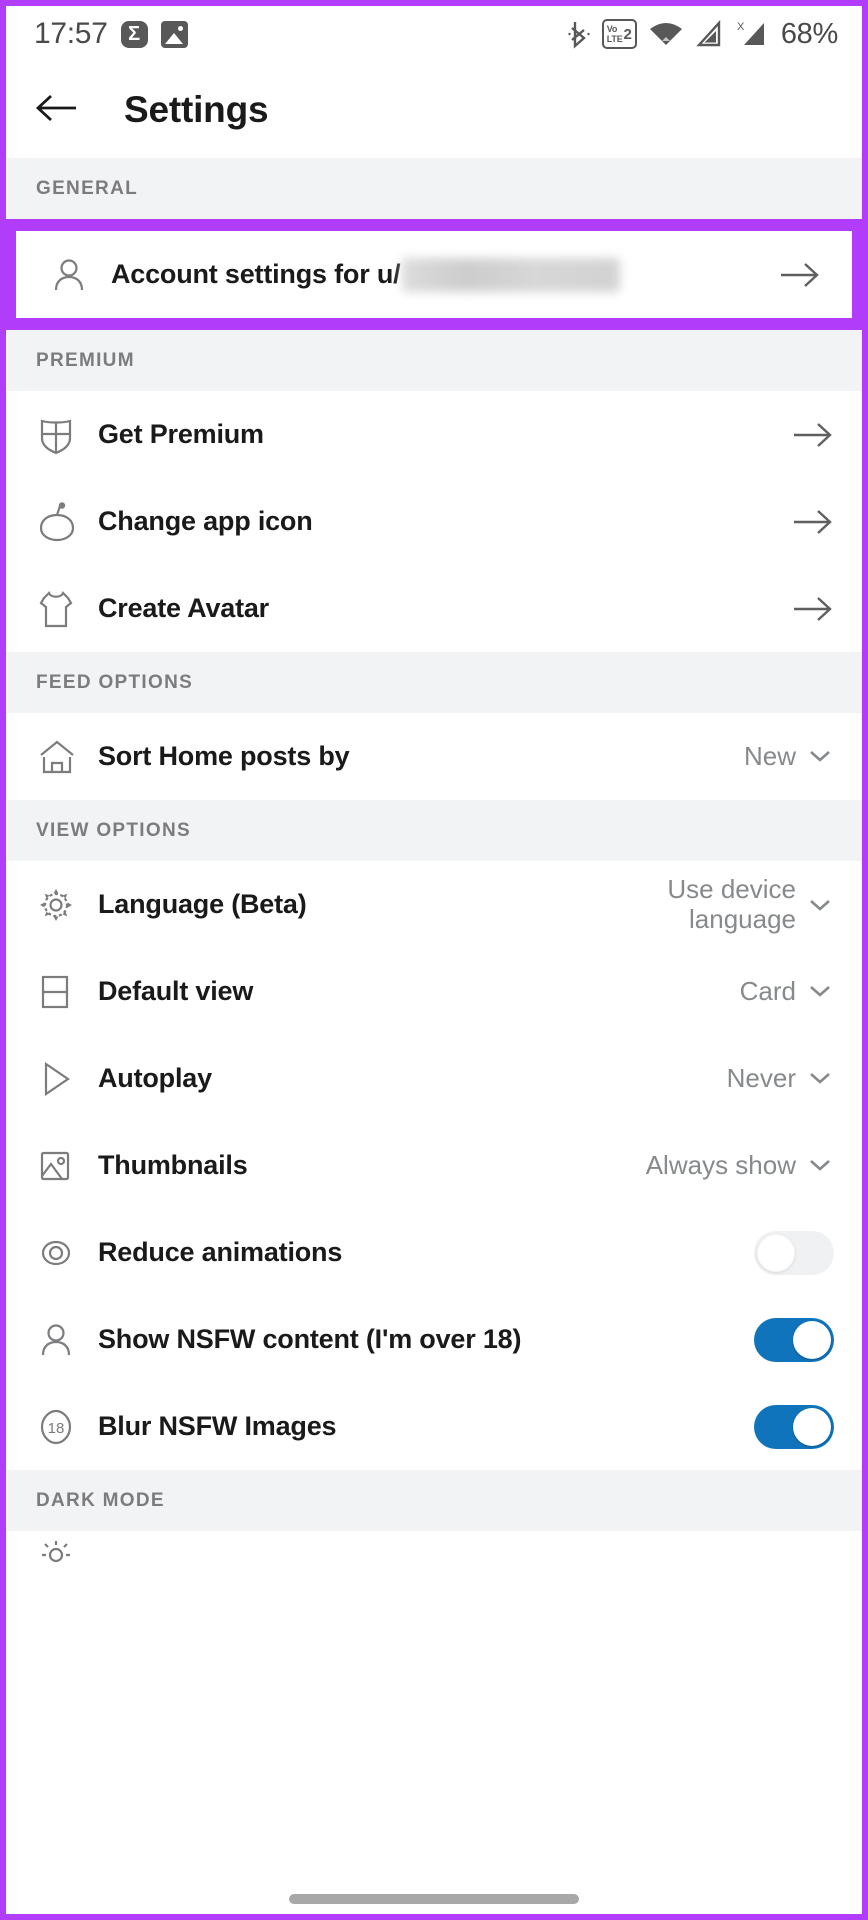 Image resolution: width=868 pixels, height=1920 pixels. I want to click on row-account-settings: Account settings for u/, so click(434, 274).